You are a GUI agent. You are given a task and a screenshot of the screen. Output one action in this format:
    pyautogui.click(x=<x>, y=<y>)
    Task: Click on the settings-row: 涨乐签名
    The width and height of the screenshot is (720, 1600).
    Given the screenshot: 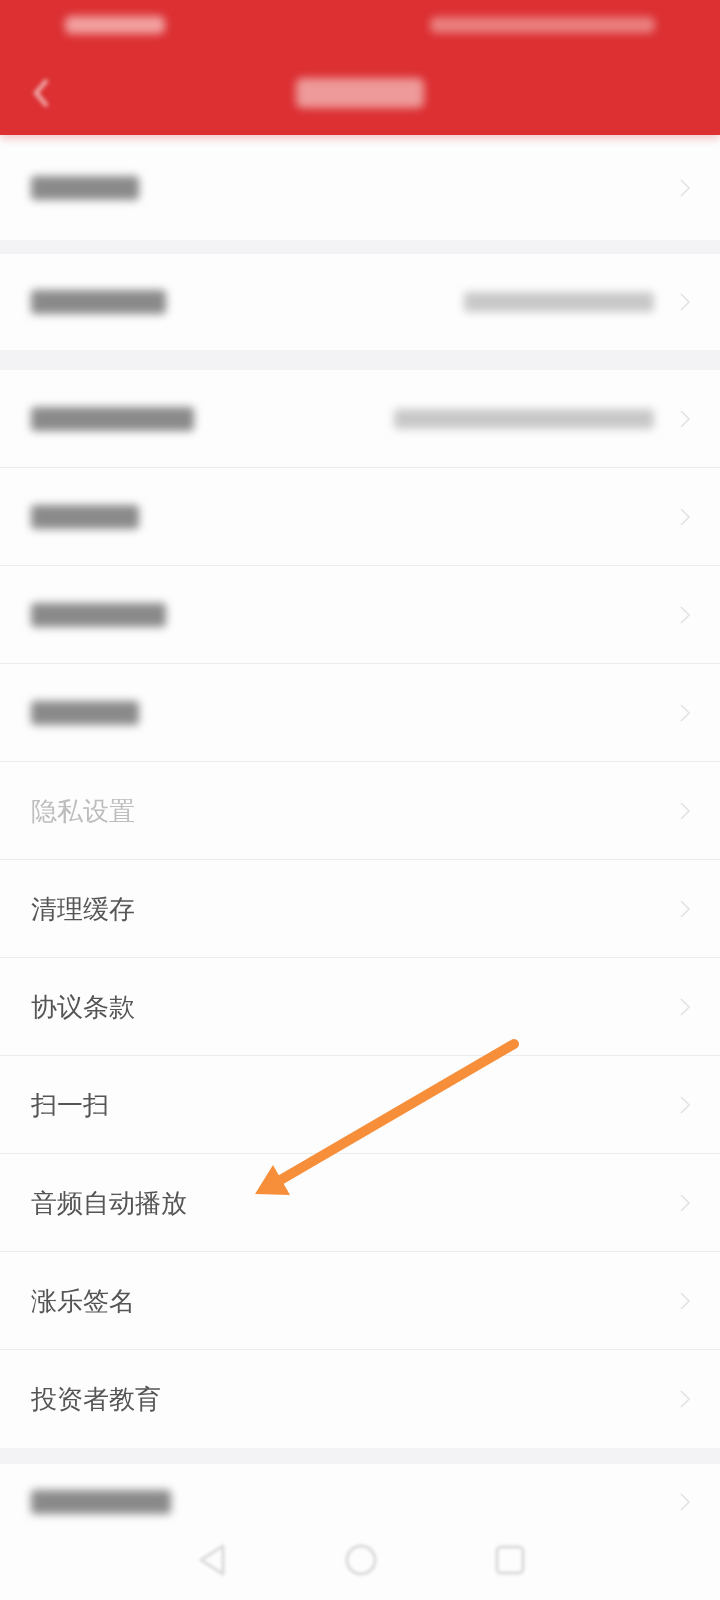 What is the action you would take?
    pyautogui.click(x=360, y=1301)
    